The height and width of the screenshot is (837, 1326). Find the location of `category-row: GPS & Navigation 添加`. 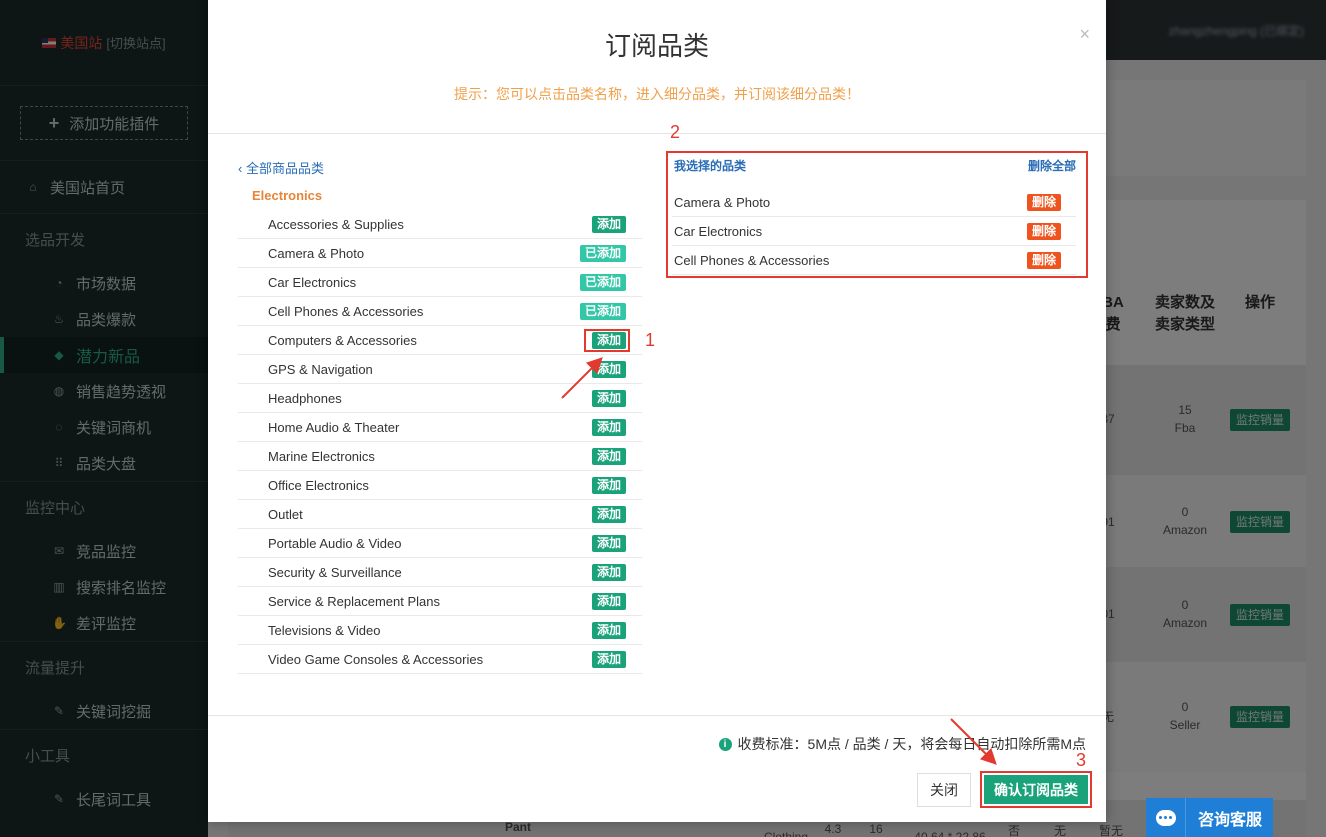

category-row: GPS & Navigation 添加 is located at coordinates (440, 369).